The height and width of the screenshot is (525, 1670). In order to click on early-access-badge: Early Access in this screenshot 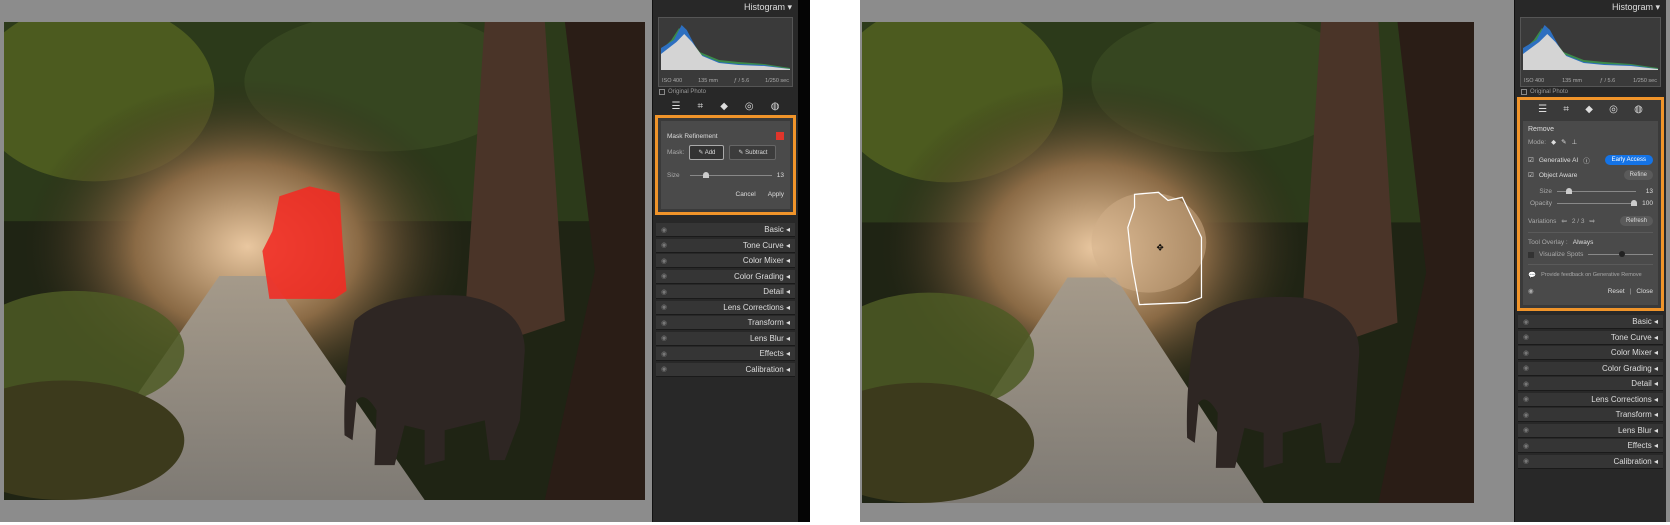, I will do `click(1628, 160)`.